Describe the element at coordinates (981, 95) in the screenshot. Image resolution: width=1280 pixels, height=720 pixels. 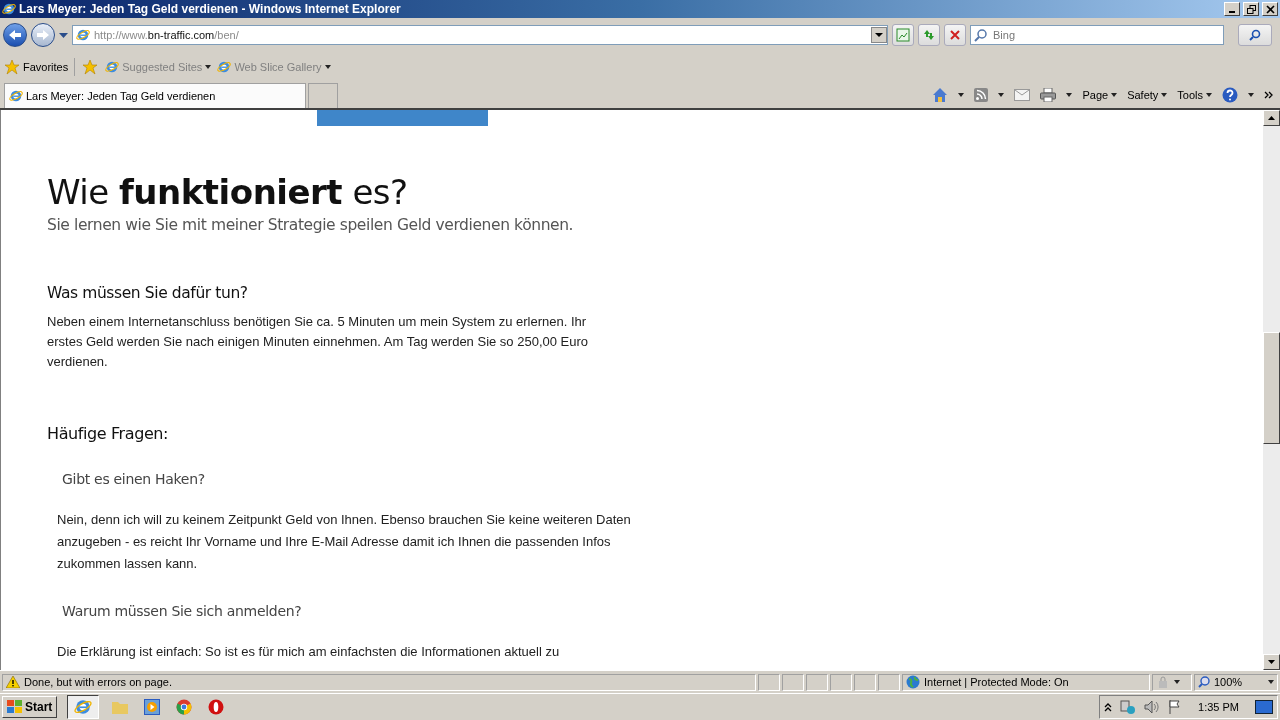
I see `feed-icon` at that location.